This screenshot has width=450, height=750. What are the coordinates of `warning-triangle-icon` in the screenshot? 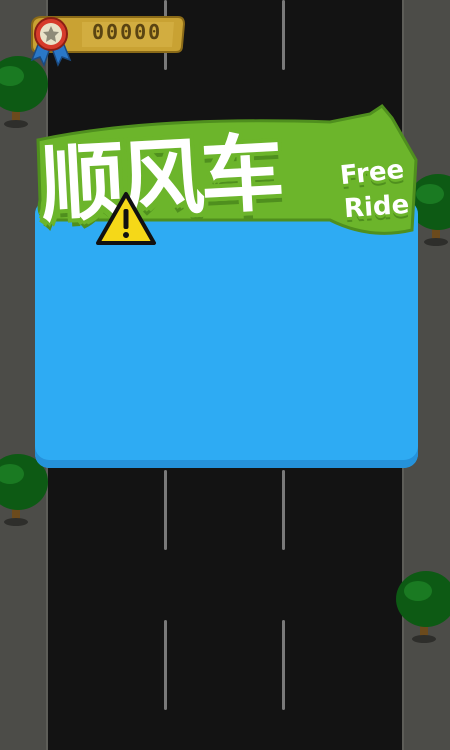 It's located at (126, 218).